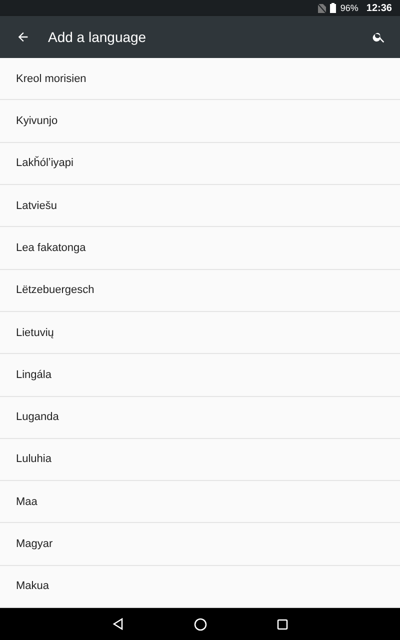 This screenshot has height=640, width=400. I want to click on home-button, so click(200, 624).